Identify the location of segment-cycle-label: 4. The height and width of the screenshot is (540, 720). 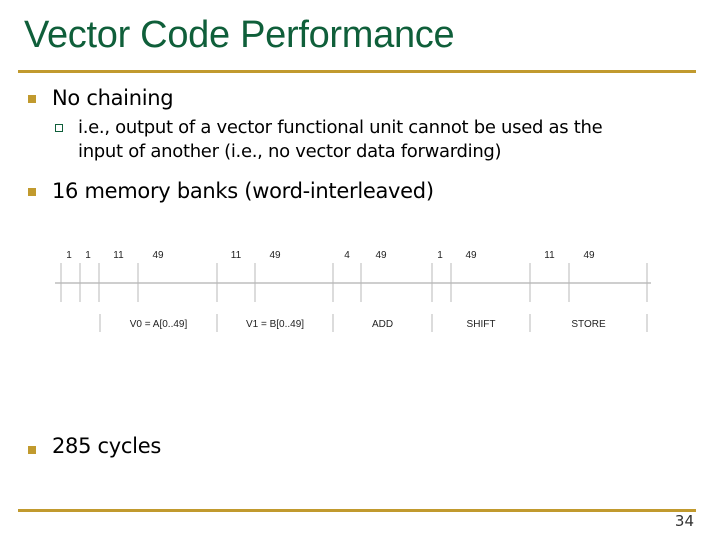
(347, 255).